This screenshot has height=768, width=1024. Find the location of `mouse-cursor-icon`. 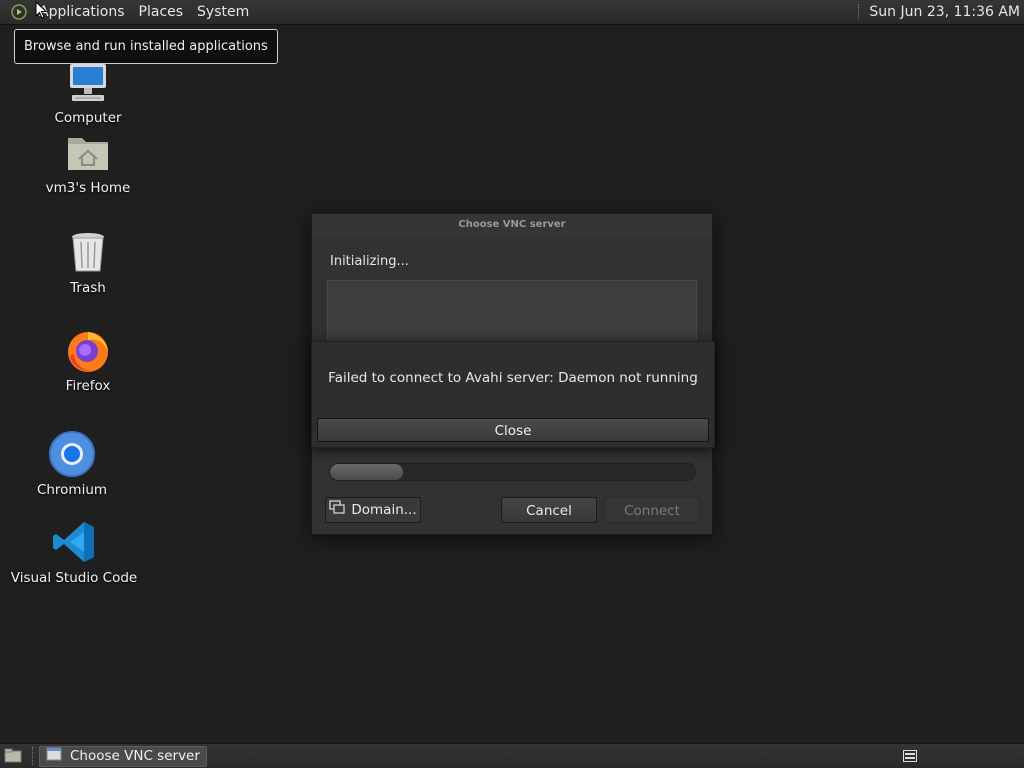

mouse-cursor-icon is located at coordinates (41, 11).